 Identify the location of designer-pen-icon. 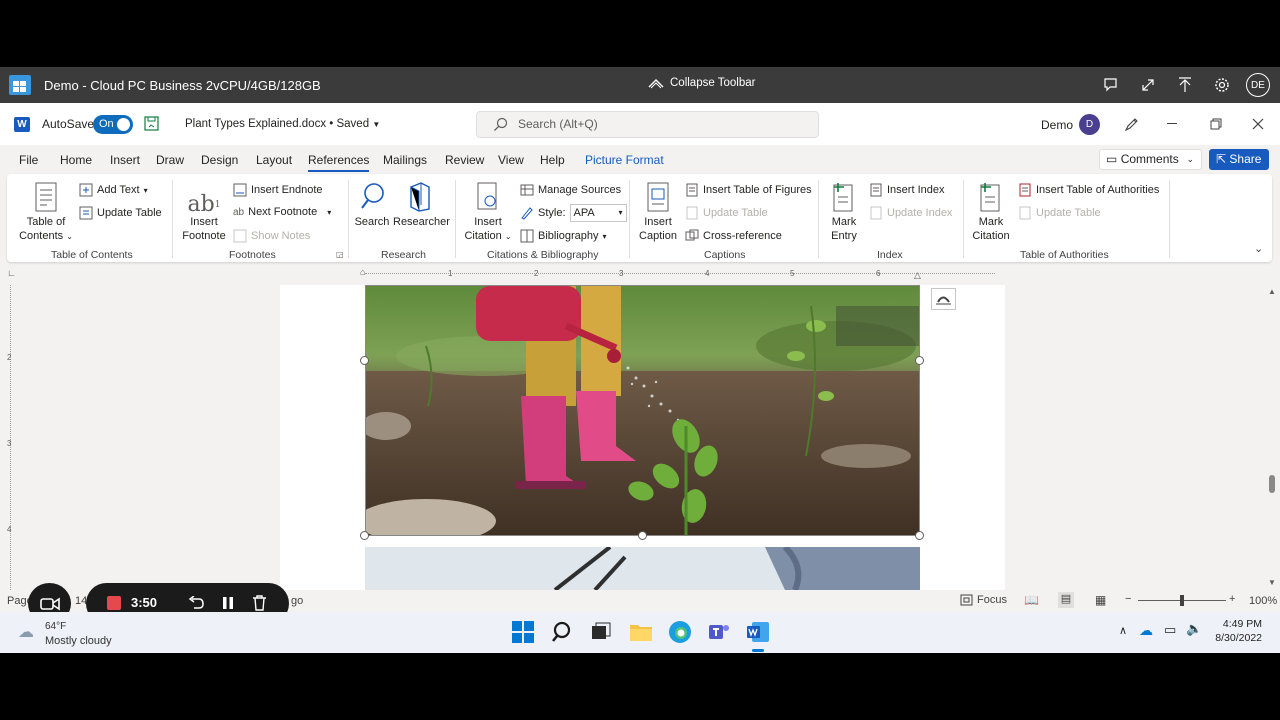
(1132, 124).